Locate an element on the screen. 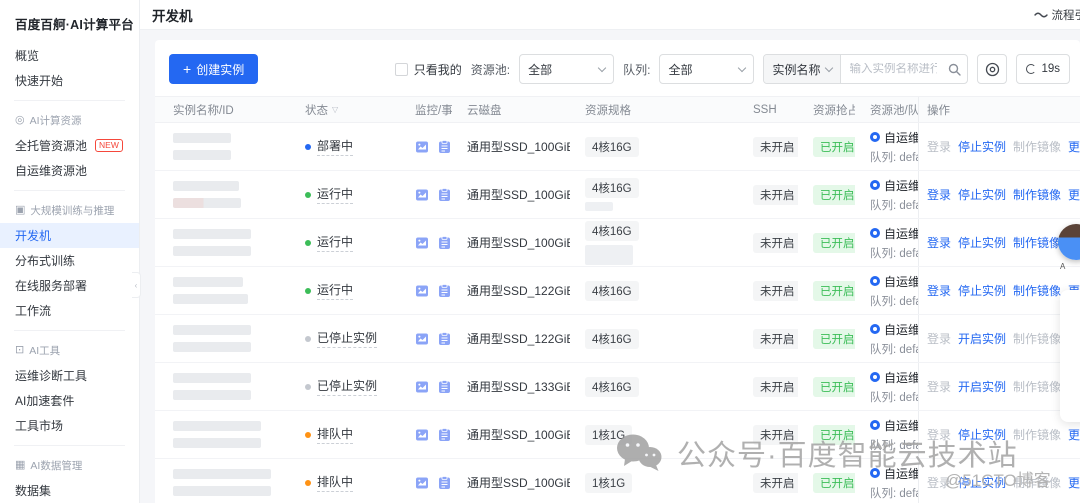 The image size is (1080, 503). sidebar-item: 概览 is located at coordinates (69, 55).